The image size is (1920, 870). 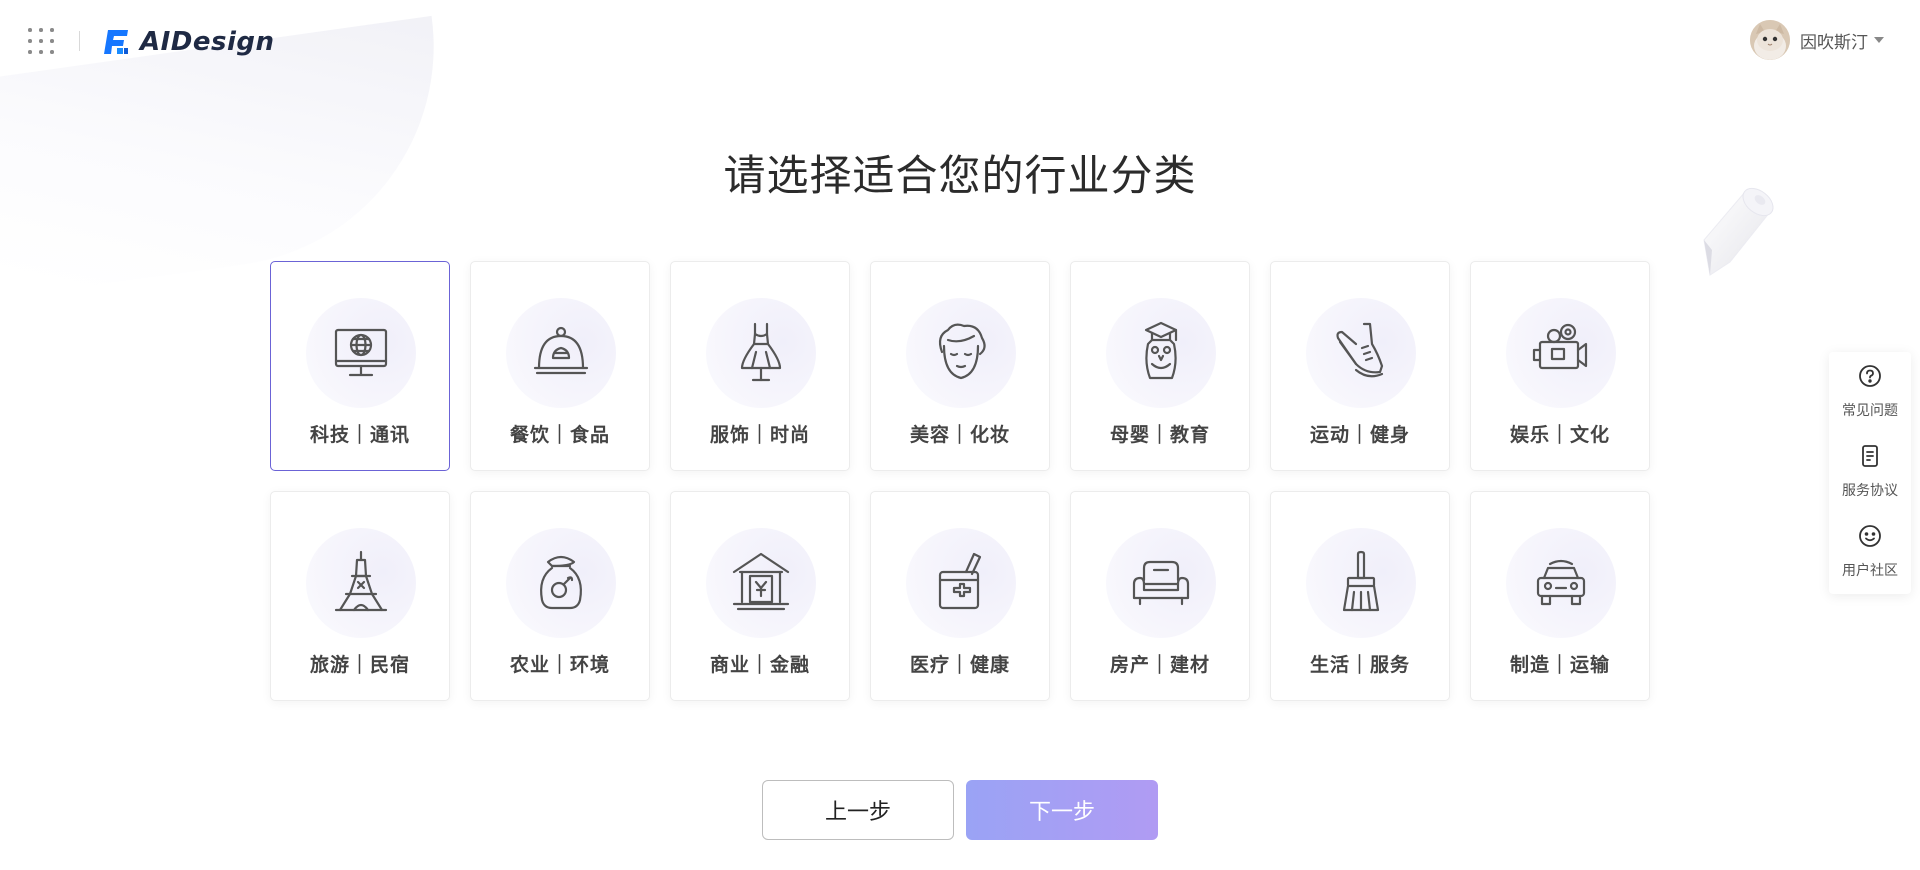 I want to click on grain-sack-icon, so click(x=561, y=582).